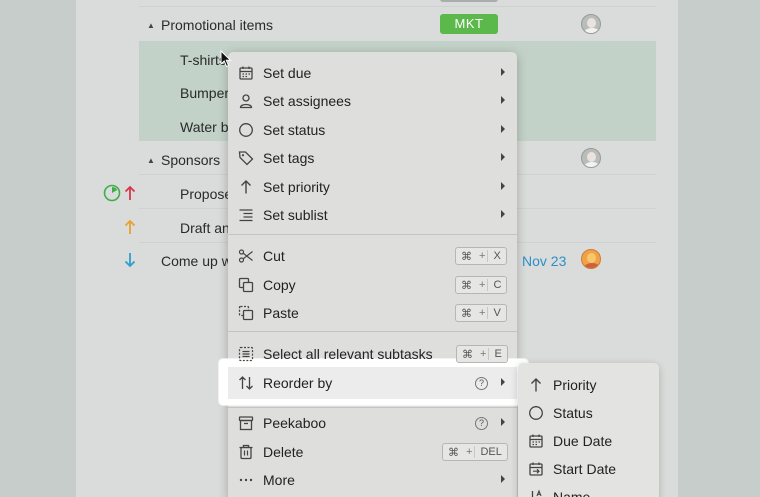  I want to click on tag-icon, so click(246, 158).